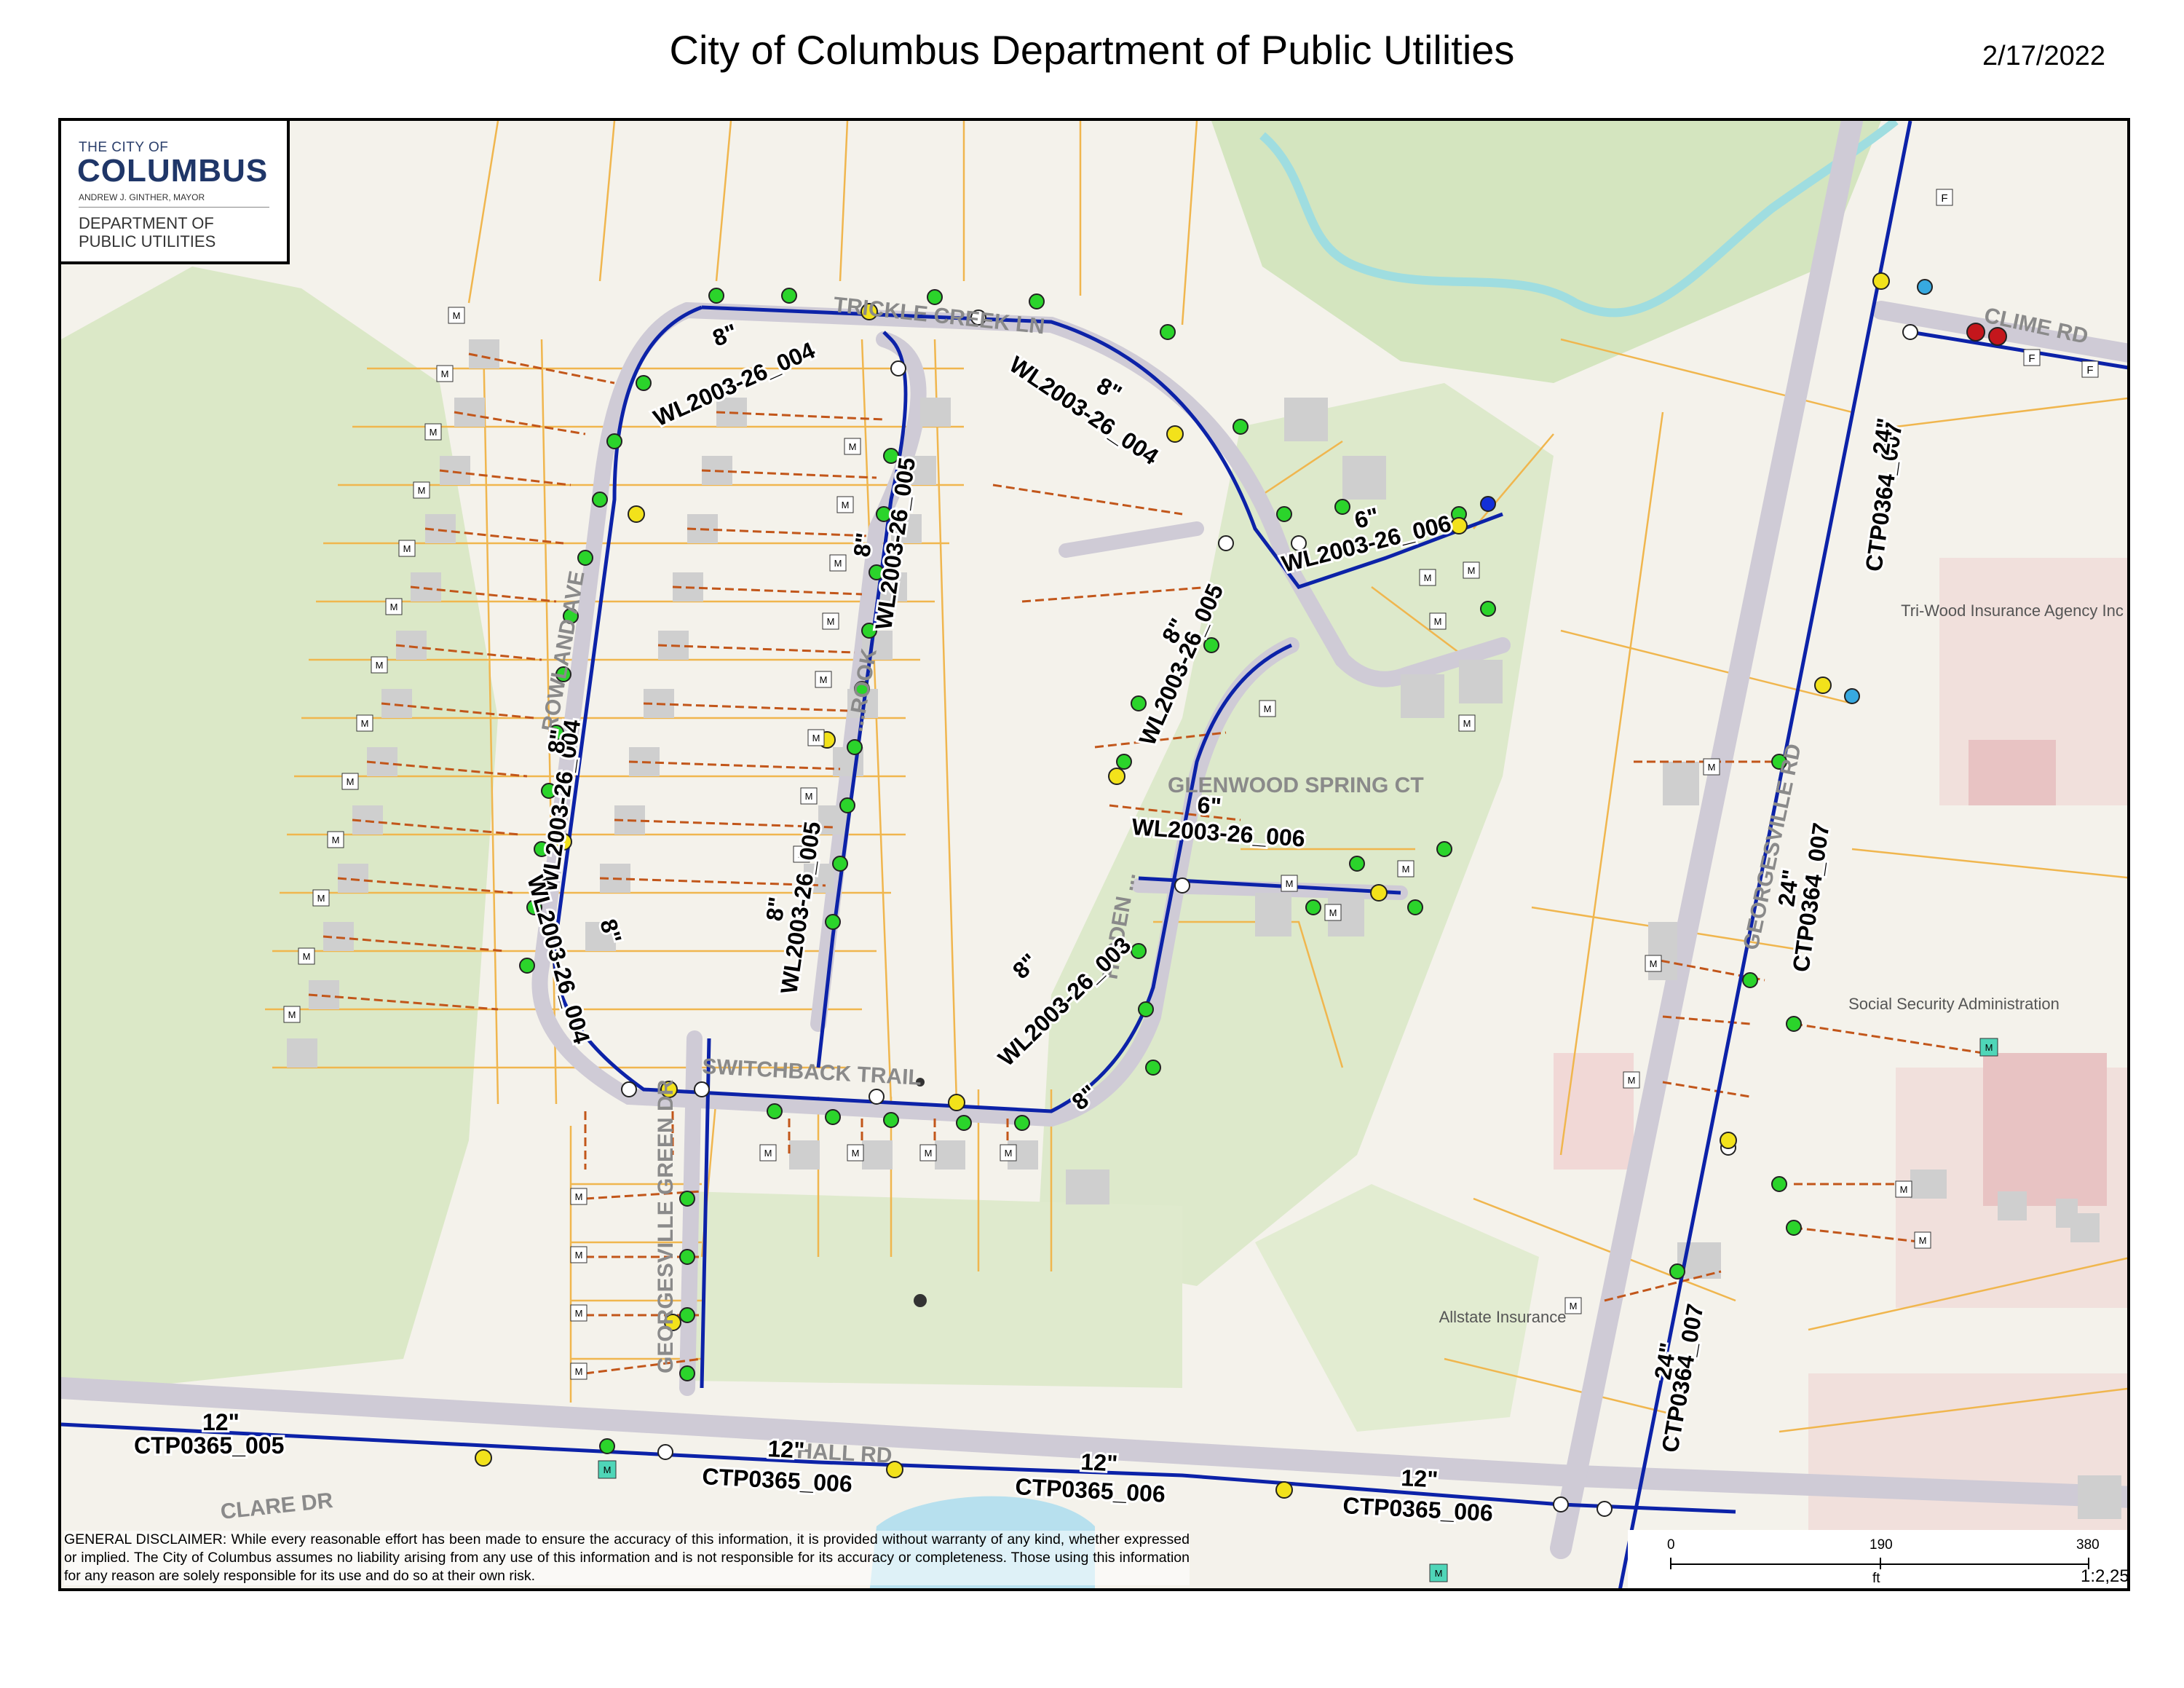  I want to click on scale-label-380: 380, so click(2088, 1545).